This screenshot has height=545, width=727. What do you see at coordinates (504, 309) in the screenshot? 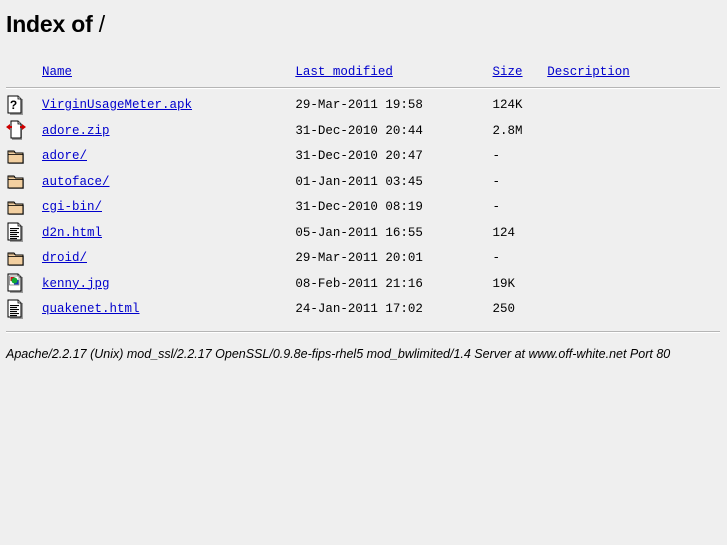
I see `row-size: 250` at bounding box center [504, 309].